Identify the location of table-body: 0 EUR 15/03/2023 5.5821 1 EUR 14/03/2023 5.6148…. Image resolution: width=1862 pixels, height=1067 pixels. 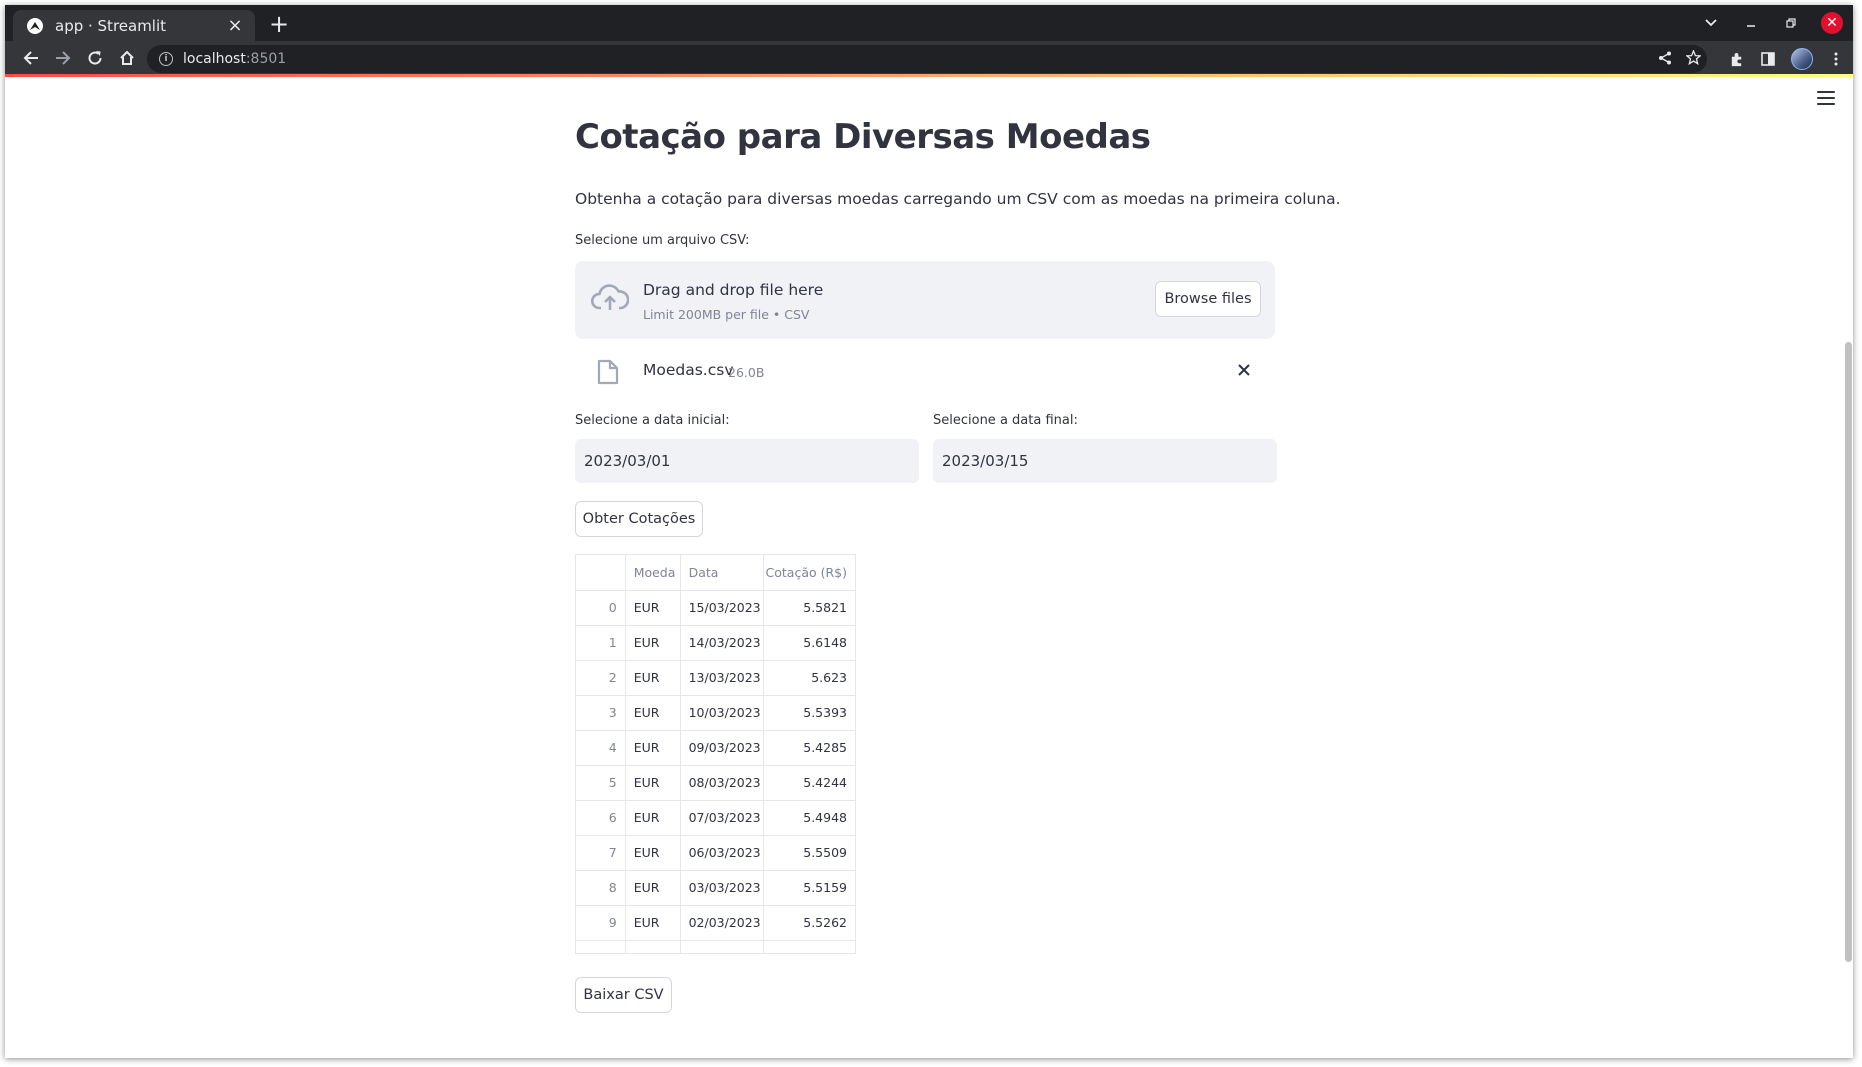
(715, 771).